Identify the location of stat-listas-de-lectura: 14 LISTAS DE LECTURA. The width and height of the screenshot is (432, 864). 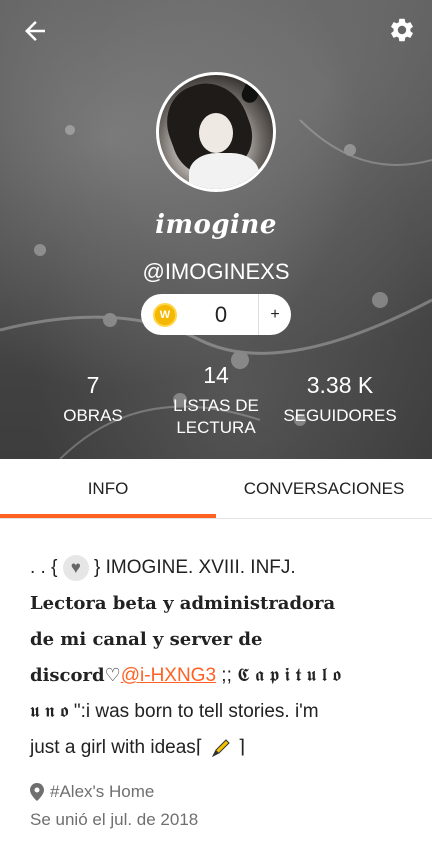
(216, 400).